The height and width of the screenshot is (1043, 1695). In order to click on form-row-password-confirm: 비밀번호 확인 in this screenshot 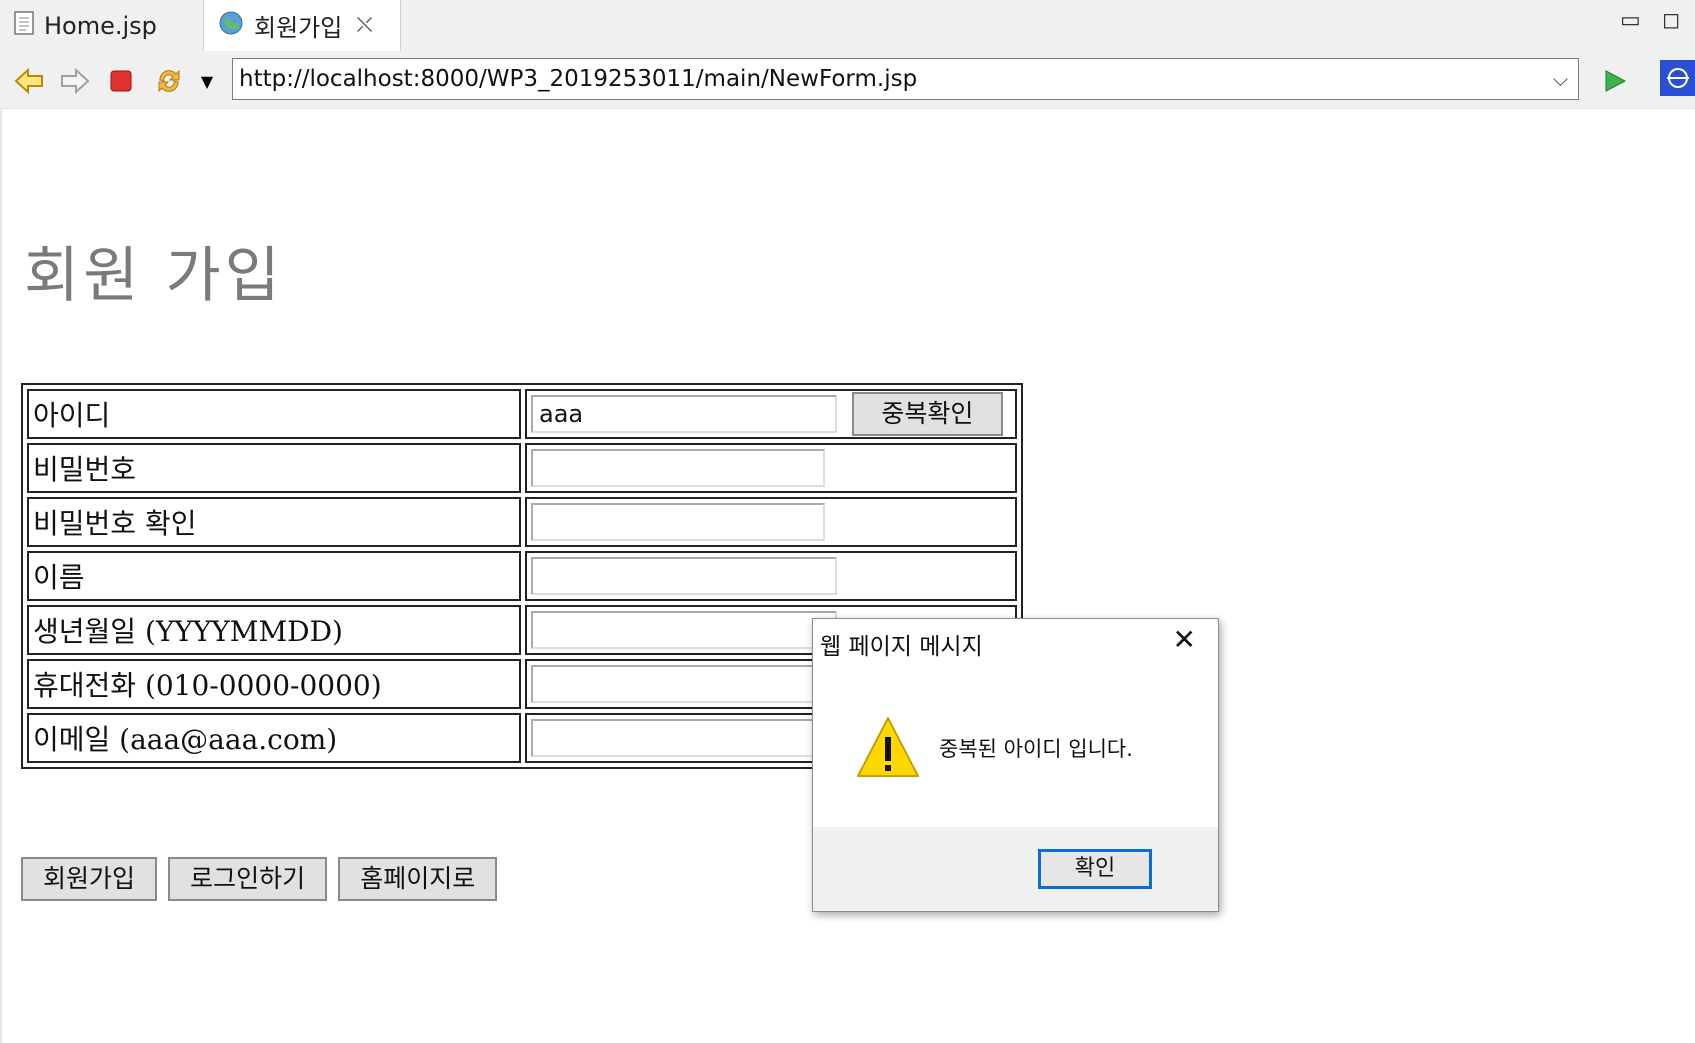, I will do `click(522, 522)`.